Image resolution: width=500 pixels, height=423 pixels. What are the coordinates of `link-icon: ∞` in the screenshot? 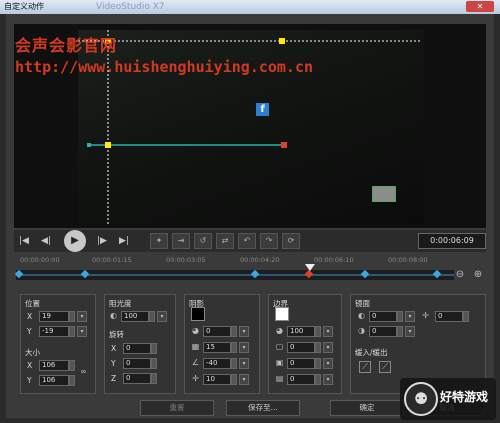 It's located at (83, 371).